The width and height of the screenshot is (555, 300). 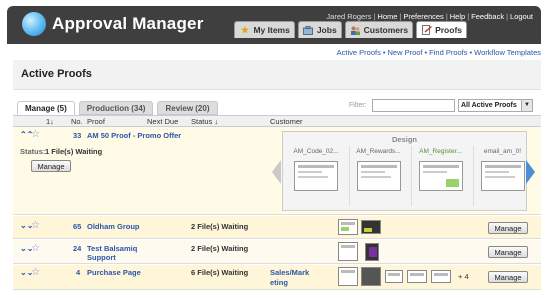 I want to click on column-next-due: Next Due, so click(x=162, y=121).